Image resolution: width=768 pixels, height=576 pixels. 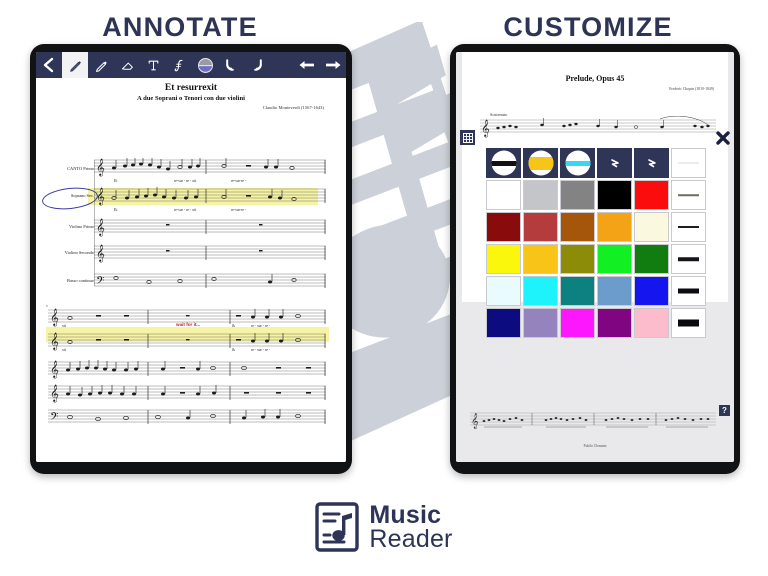 I want to click on palette-swatch-r3-c1, so click(x=503, y=227).